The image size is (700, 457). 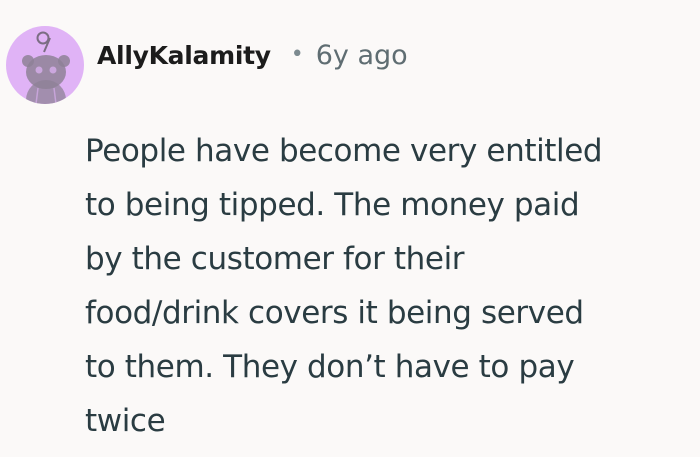 I want to click on comment-body-line: twice, so click(x=125, y=421).